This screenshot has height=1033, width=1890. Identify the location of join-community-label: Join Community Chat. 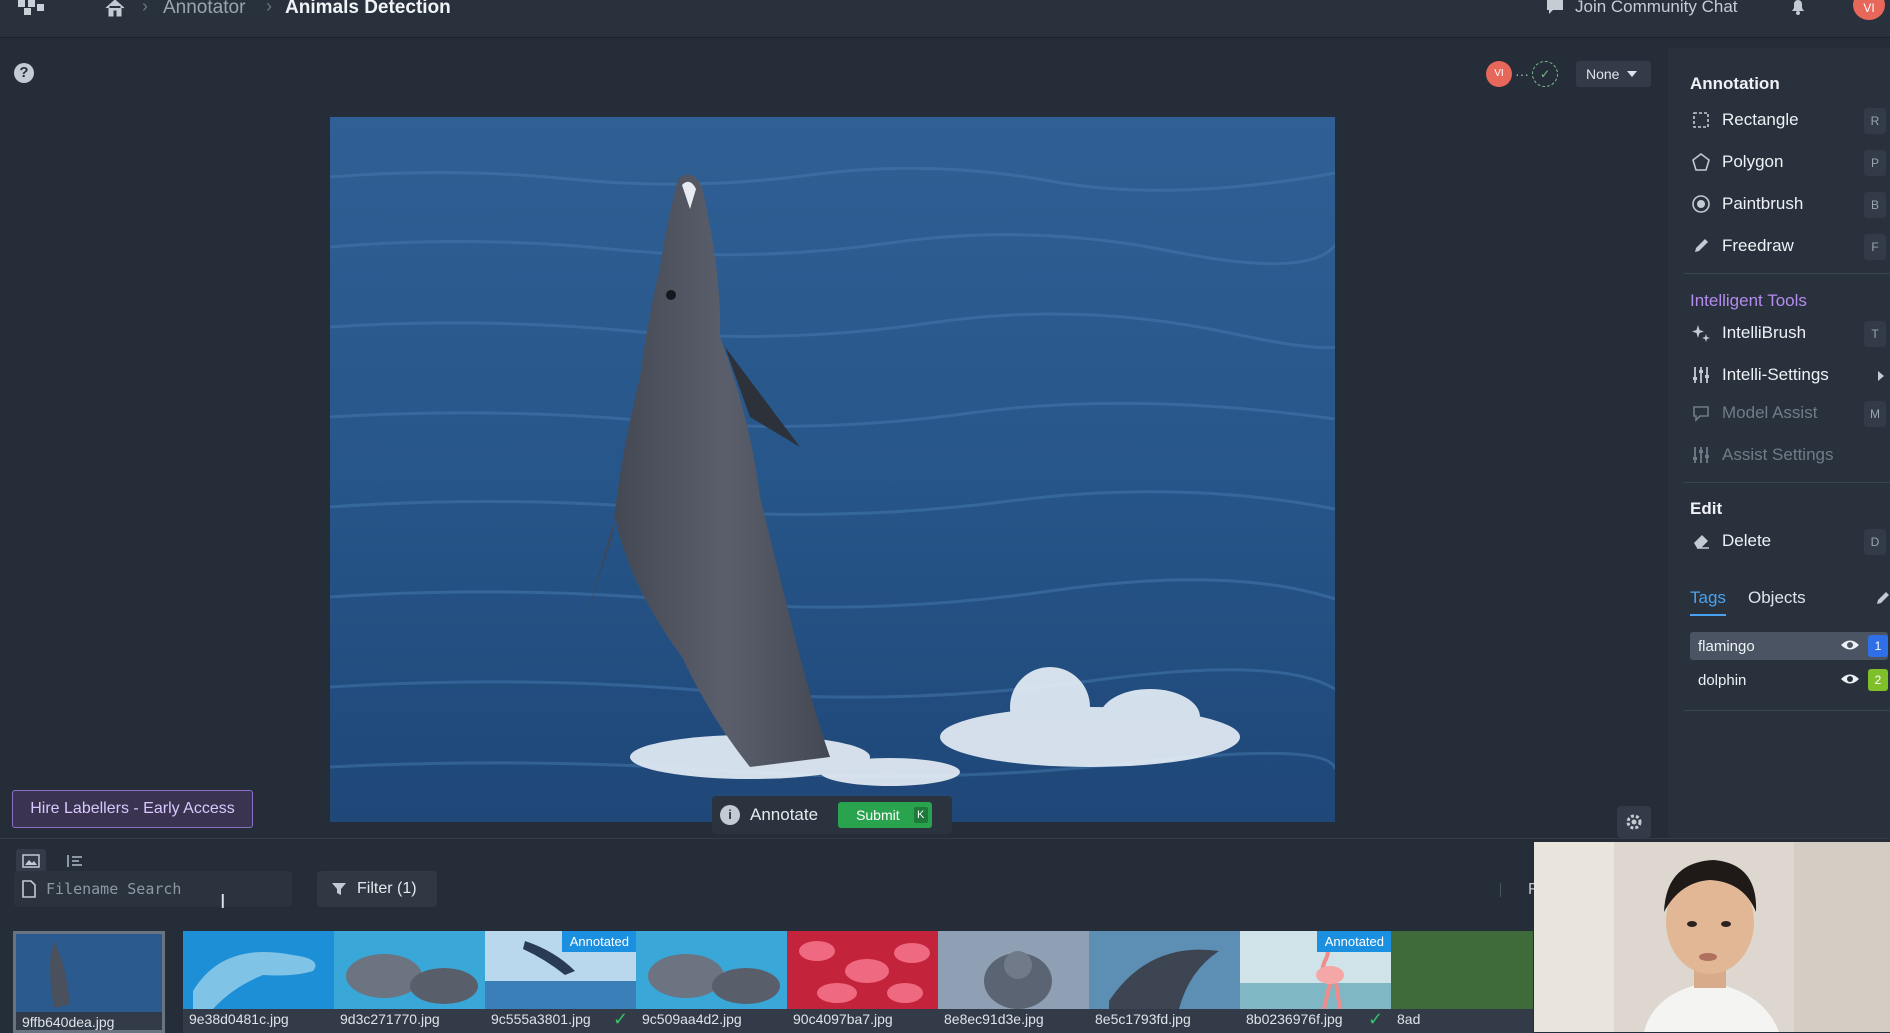
(1656, 8).